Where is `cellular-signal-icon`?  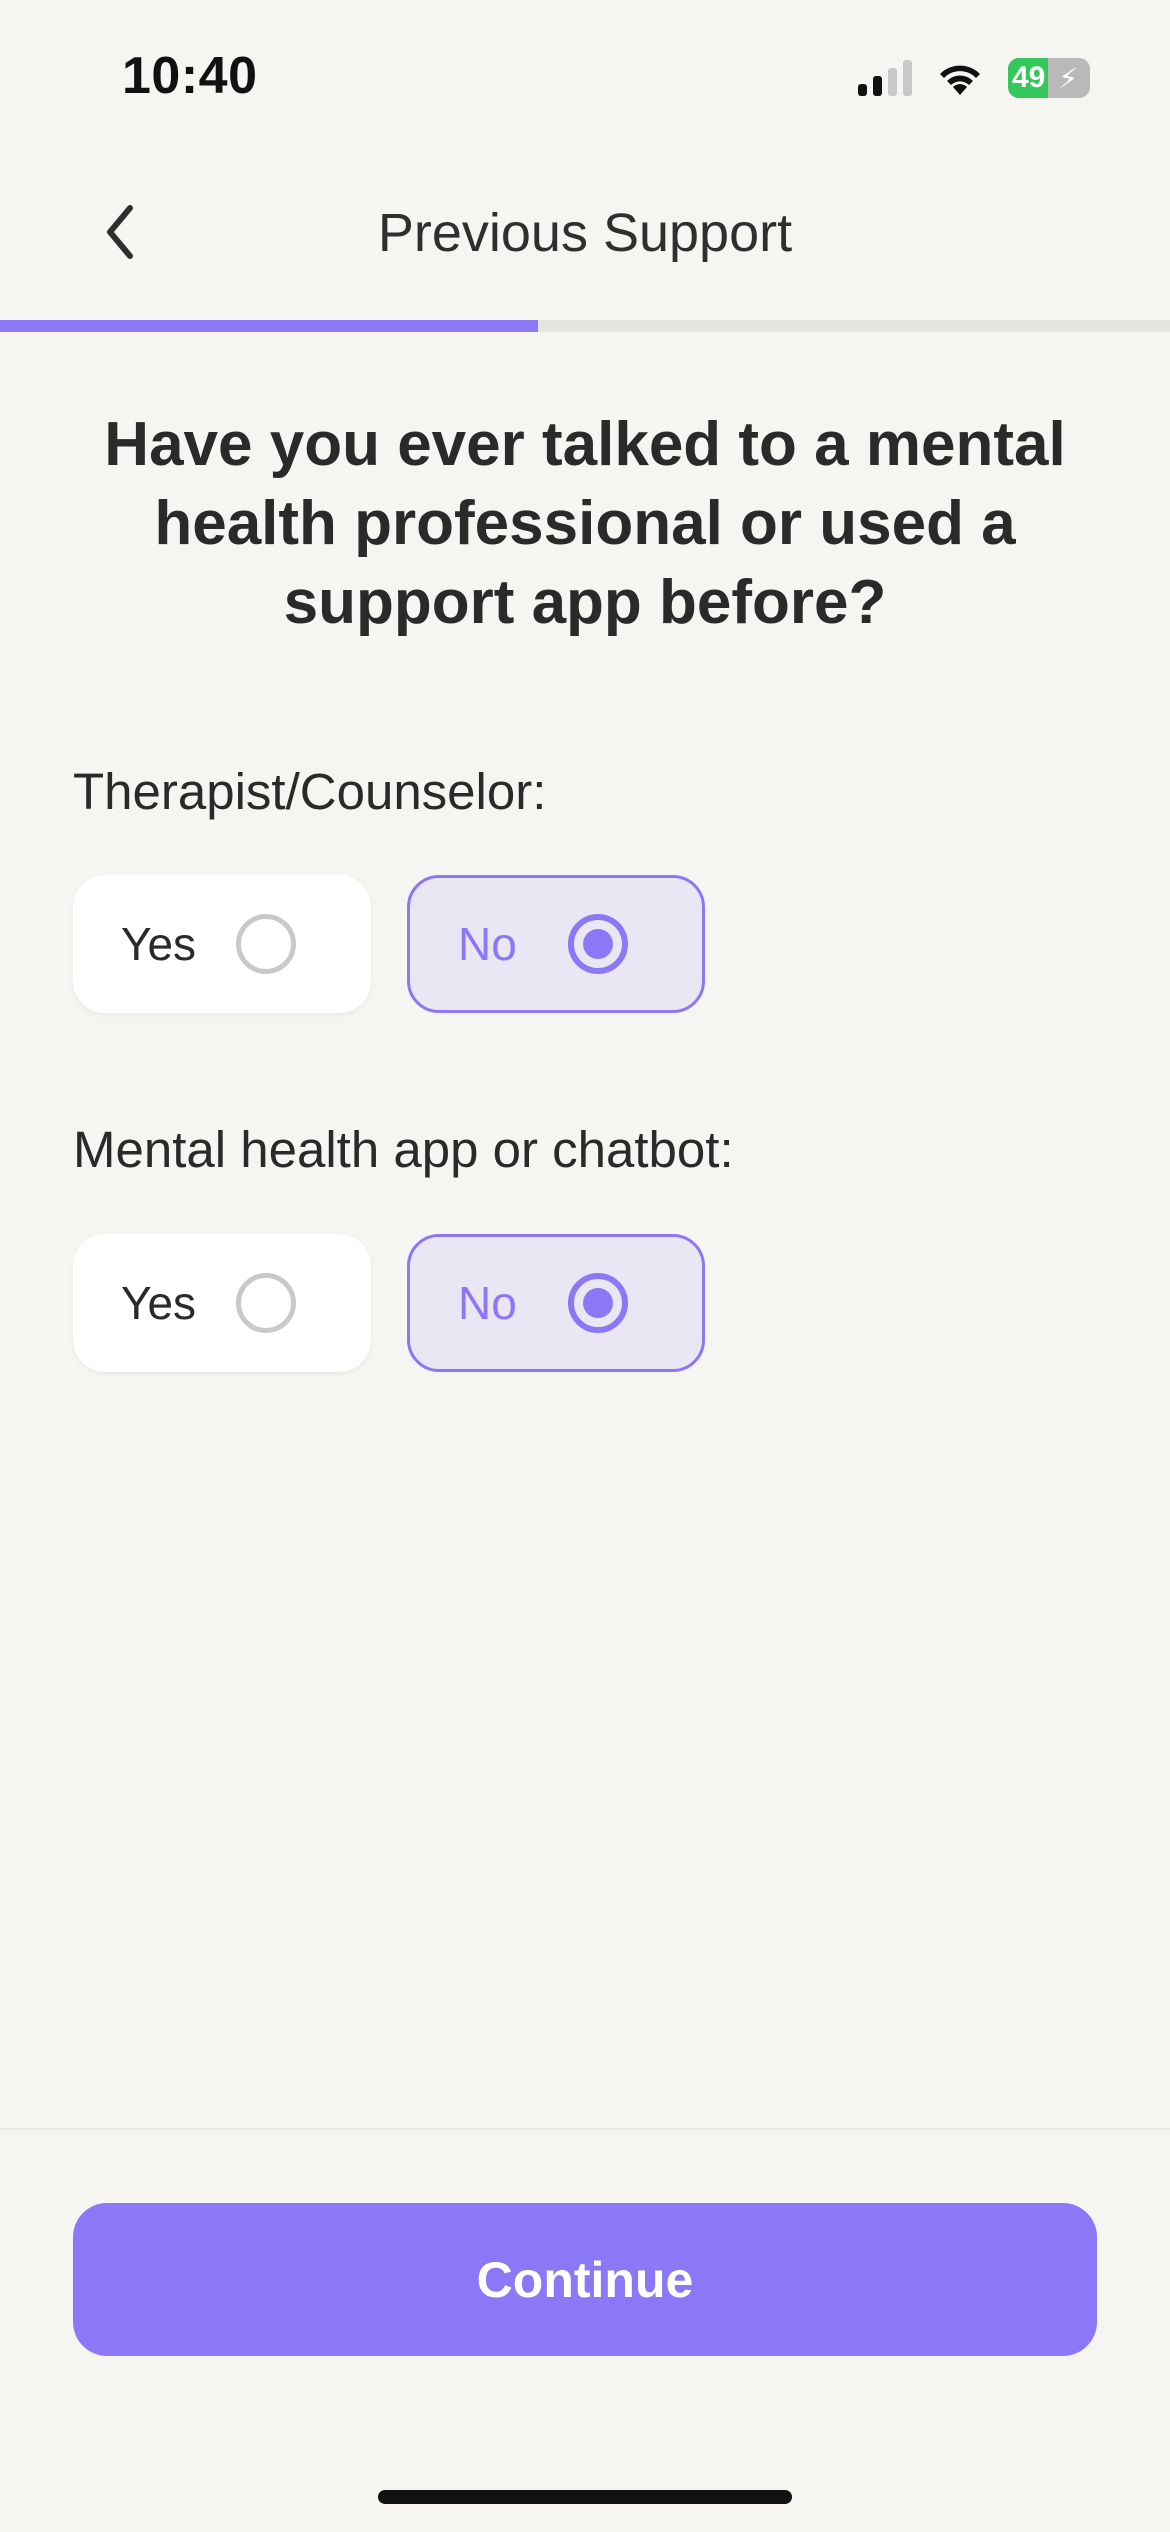 cellular-signal-icon is located at coordinates (885, 78).